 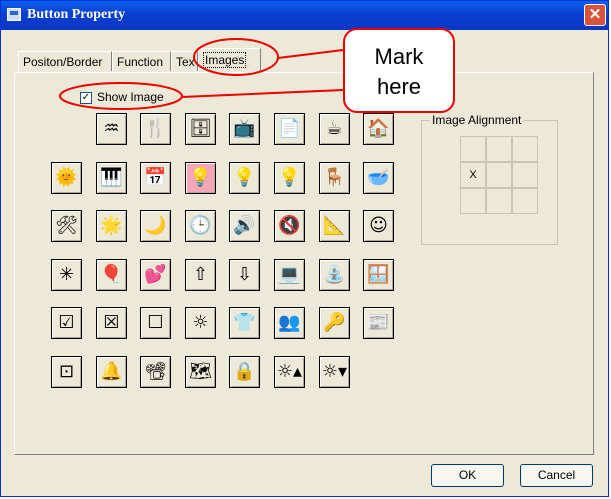 I want to click on annotation-overlay, so click(x=201, y=74).